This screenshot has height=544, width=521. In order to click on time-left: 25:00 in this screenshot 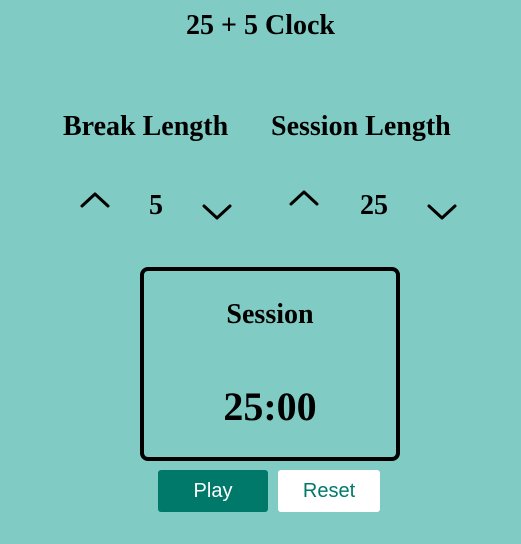, I will do `click(270, 406)`.